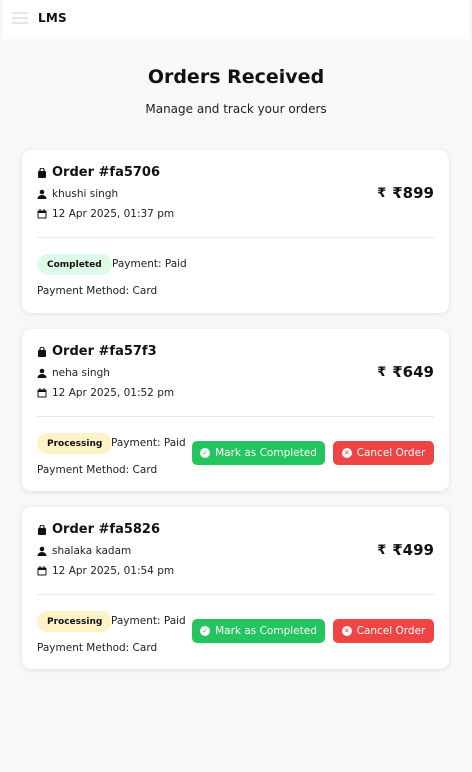  I want to click on customer-row: khushi singh, so click(77, 194).